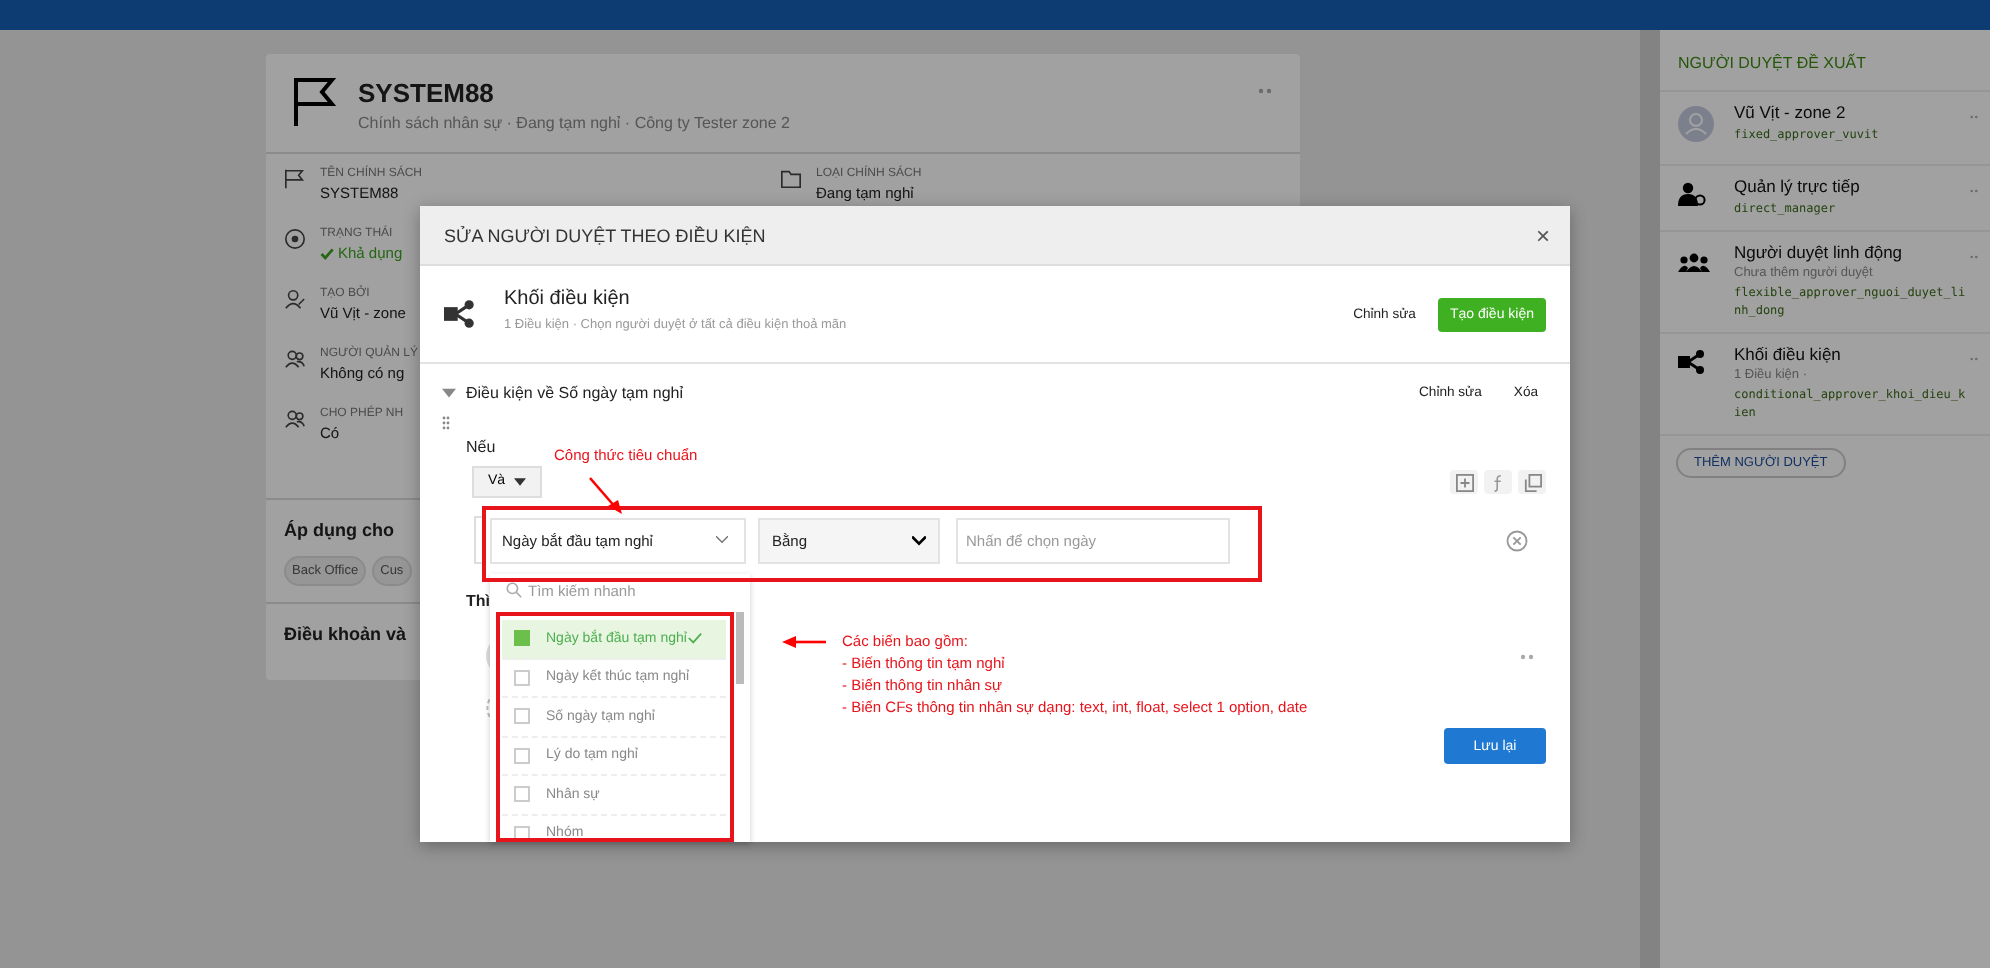  What do you see at coordinates (1825, 61) in the screenshot?
I see `panel-title: NGƯỜI DUYỆT ĐỀ XUẤT` at bounding box center [1825, 61].